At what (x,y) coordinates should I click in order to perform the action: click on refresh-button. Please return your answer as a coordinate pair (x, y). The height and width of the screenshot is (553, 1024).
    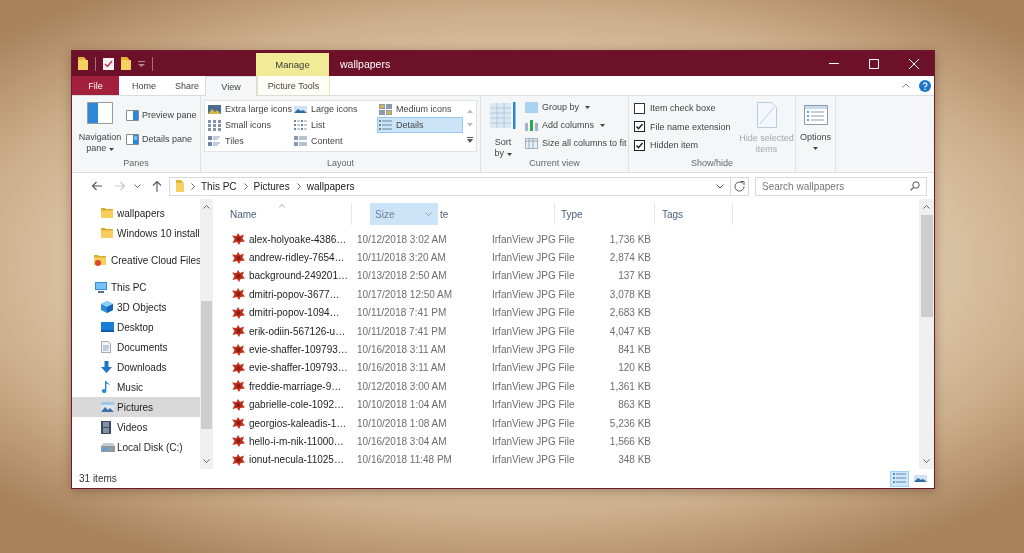
    Looking at the image, I should click on (740, 186).